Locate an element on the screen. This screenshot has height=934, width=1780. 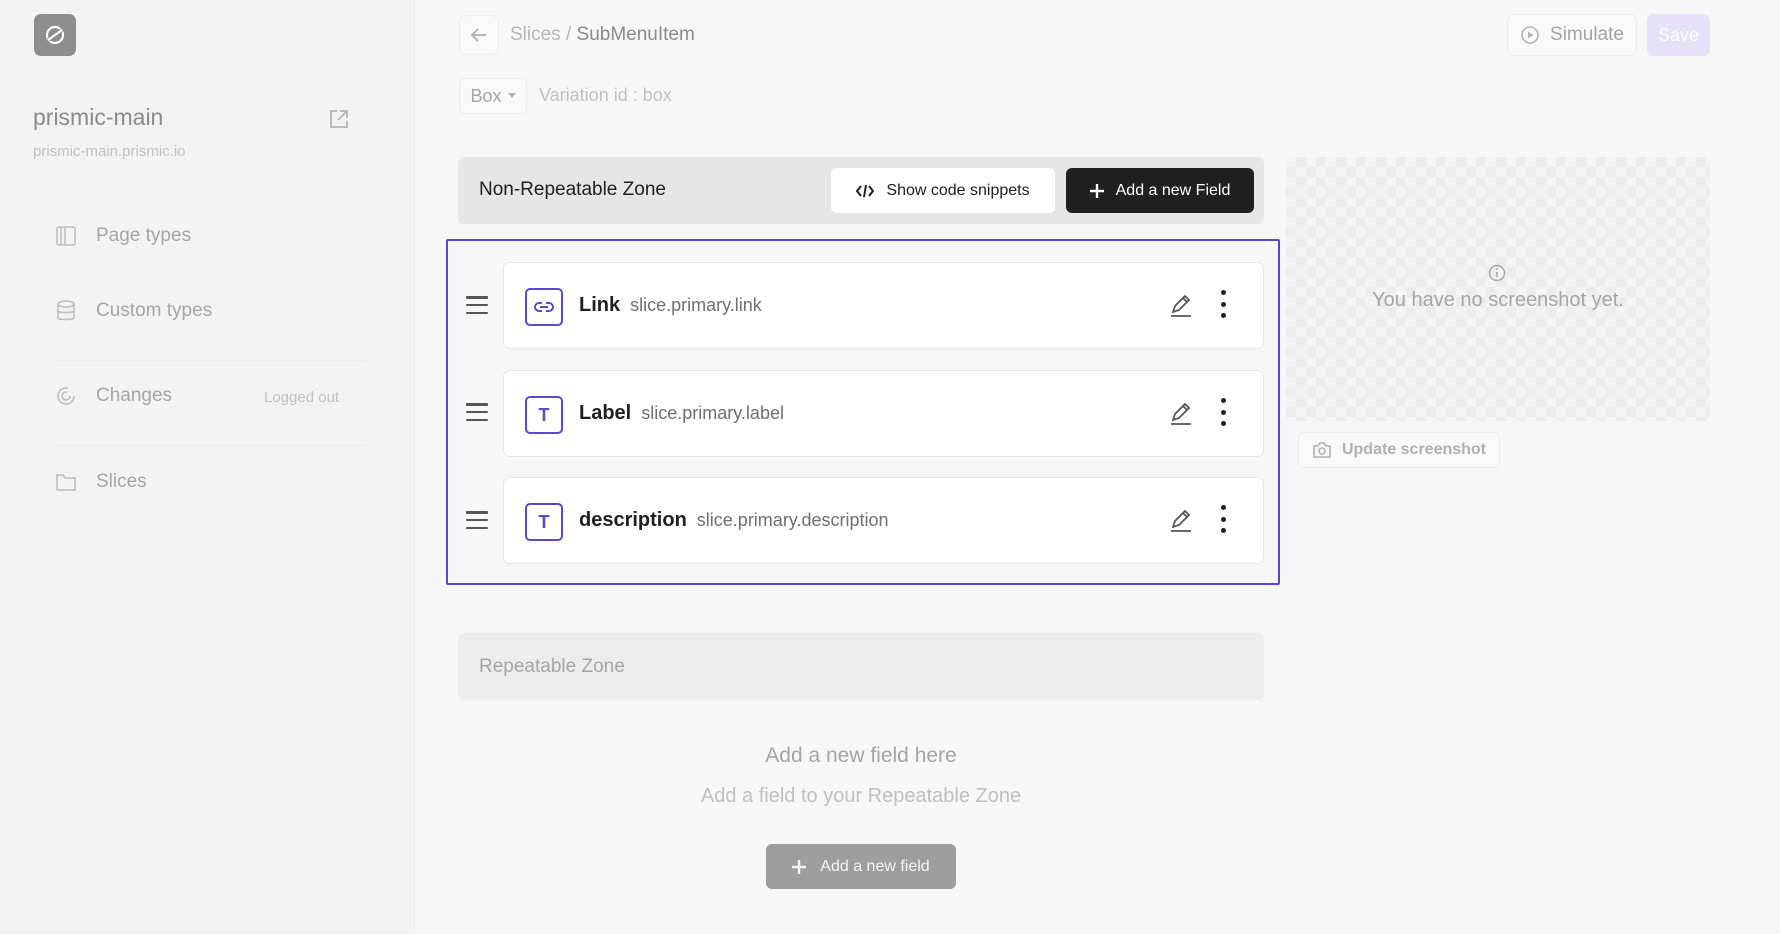
field-api-id: slice.primary.description is located at coordinates (792, 520).